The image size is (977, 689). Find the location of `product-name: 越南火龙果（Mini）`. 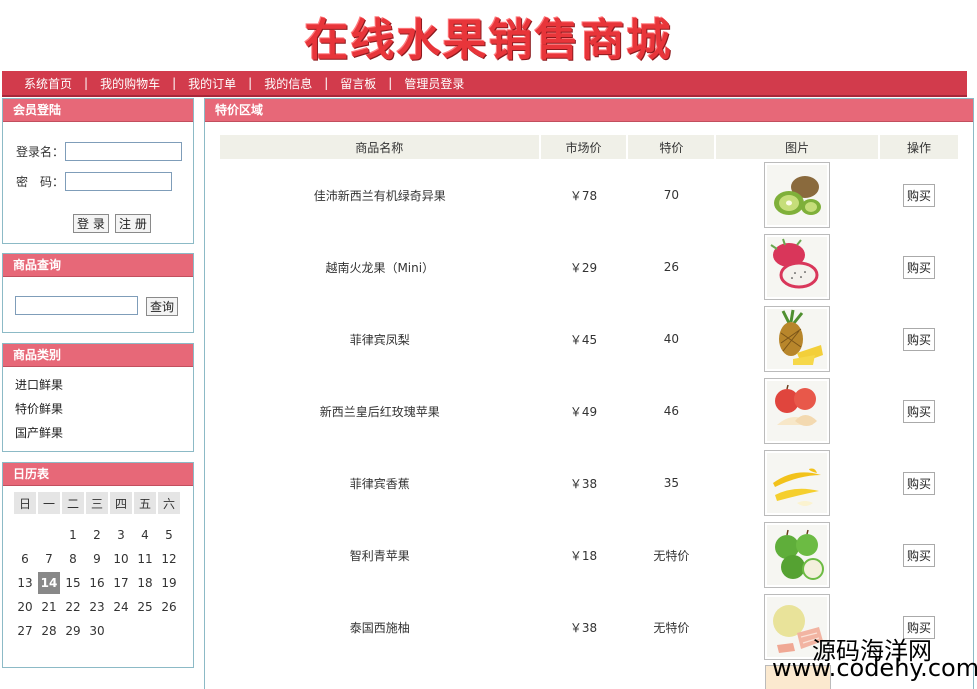

product-name: 越南火龙果（Mini） is located at coordinates (380, 267).